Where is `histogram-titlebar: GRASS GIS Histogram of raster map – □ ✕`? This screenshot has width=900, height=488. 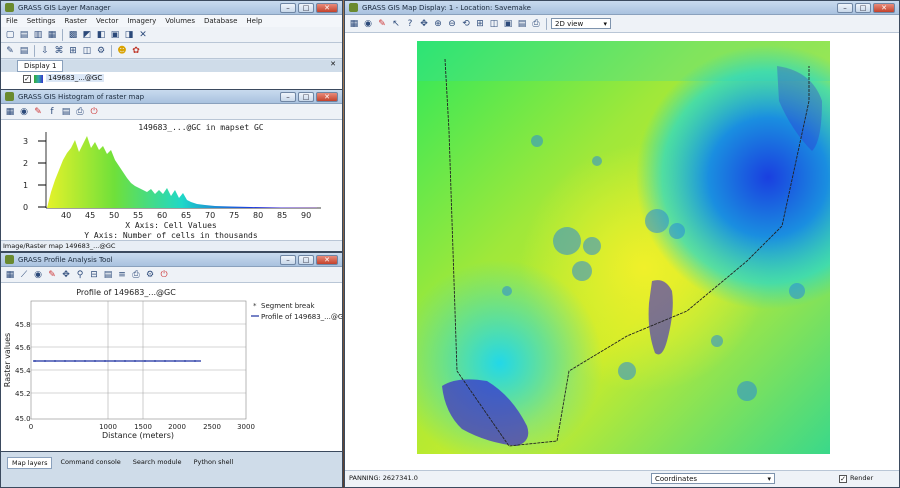
histogram-titlebar: GRASS GIS Histogram of raster map – □ ✕ is located at coordinates (171, 97).